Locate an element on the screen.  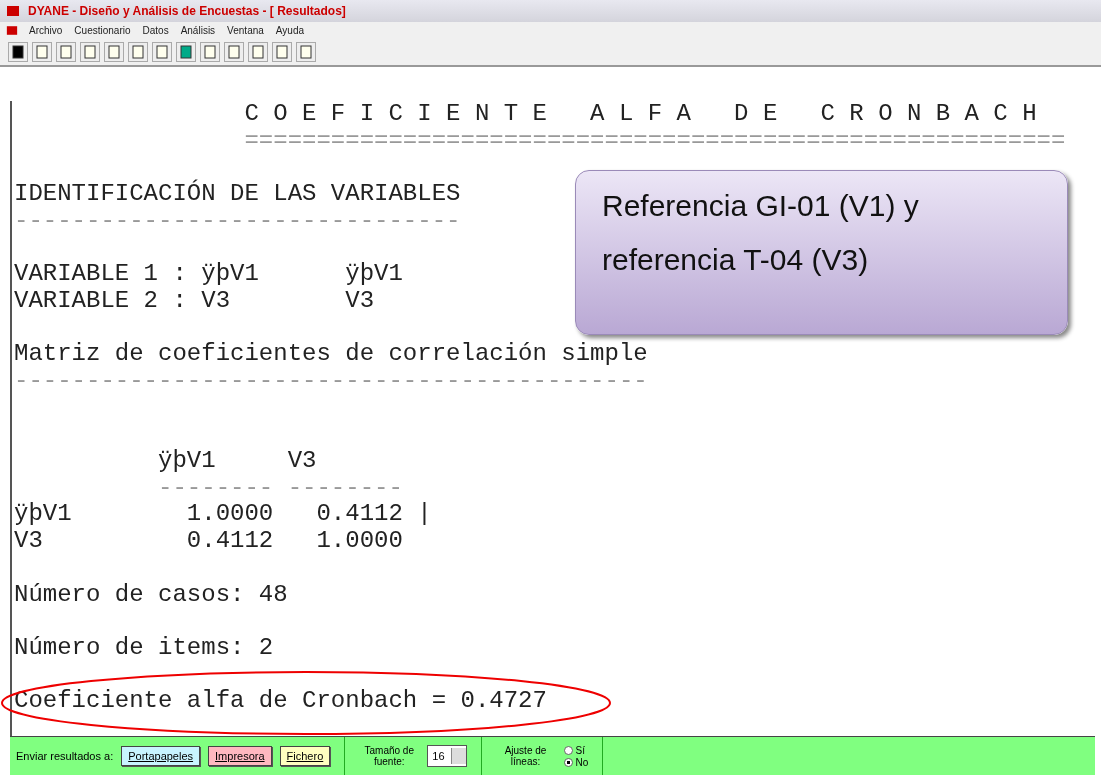
toolbar-button is located at coordinates (18, 52).